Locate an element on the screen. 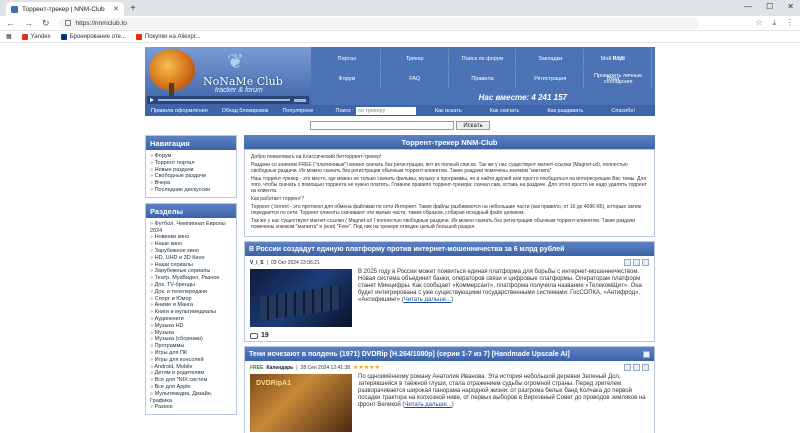 Image resolution: width=800 pixels, height=433 pixels. subnav-bypass: Обход блокировок is located at coordinates (245, 111).